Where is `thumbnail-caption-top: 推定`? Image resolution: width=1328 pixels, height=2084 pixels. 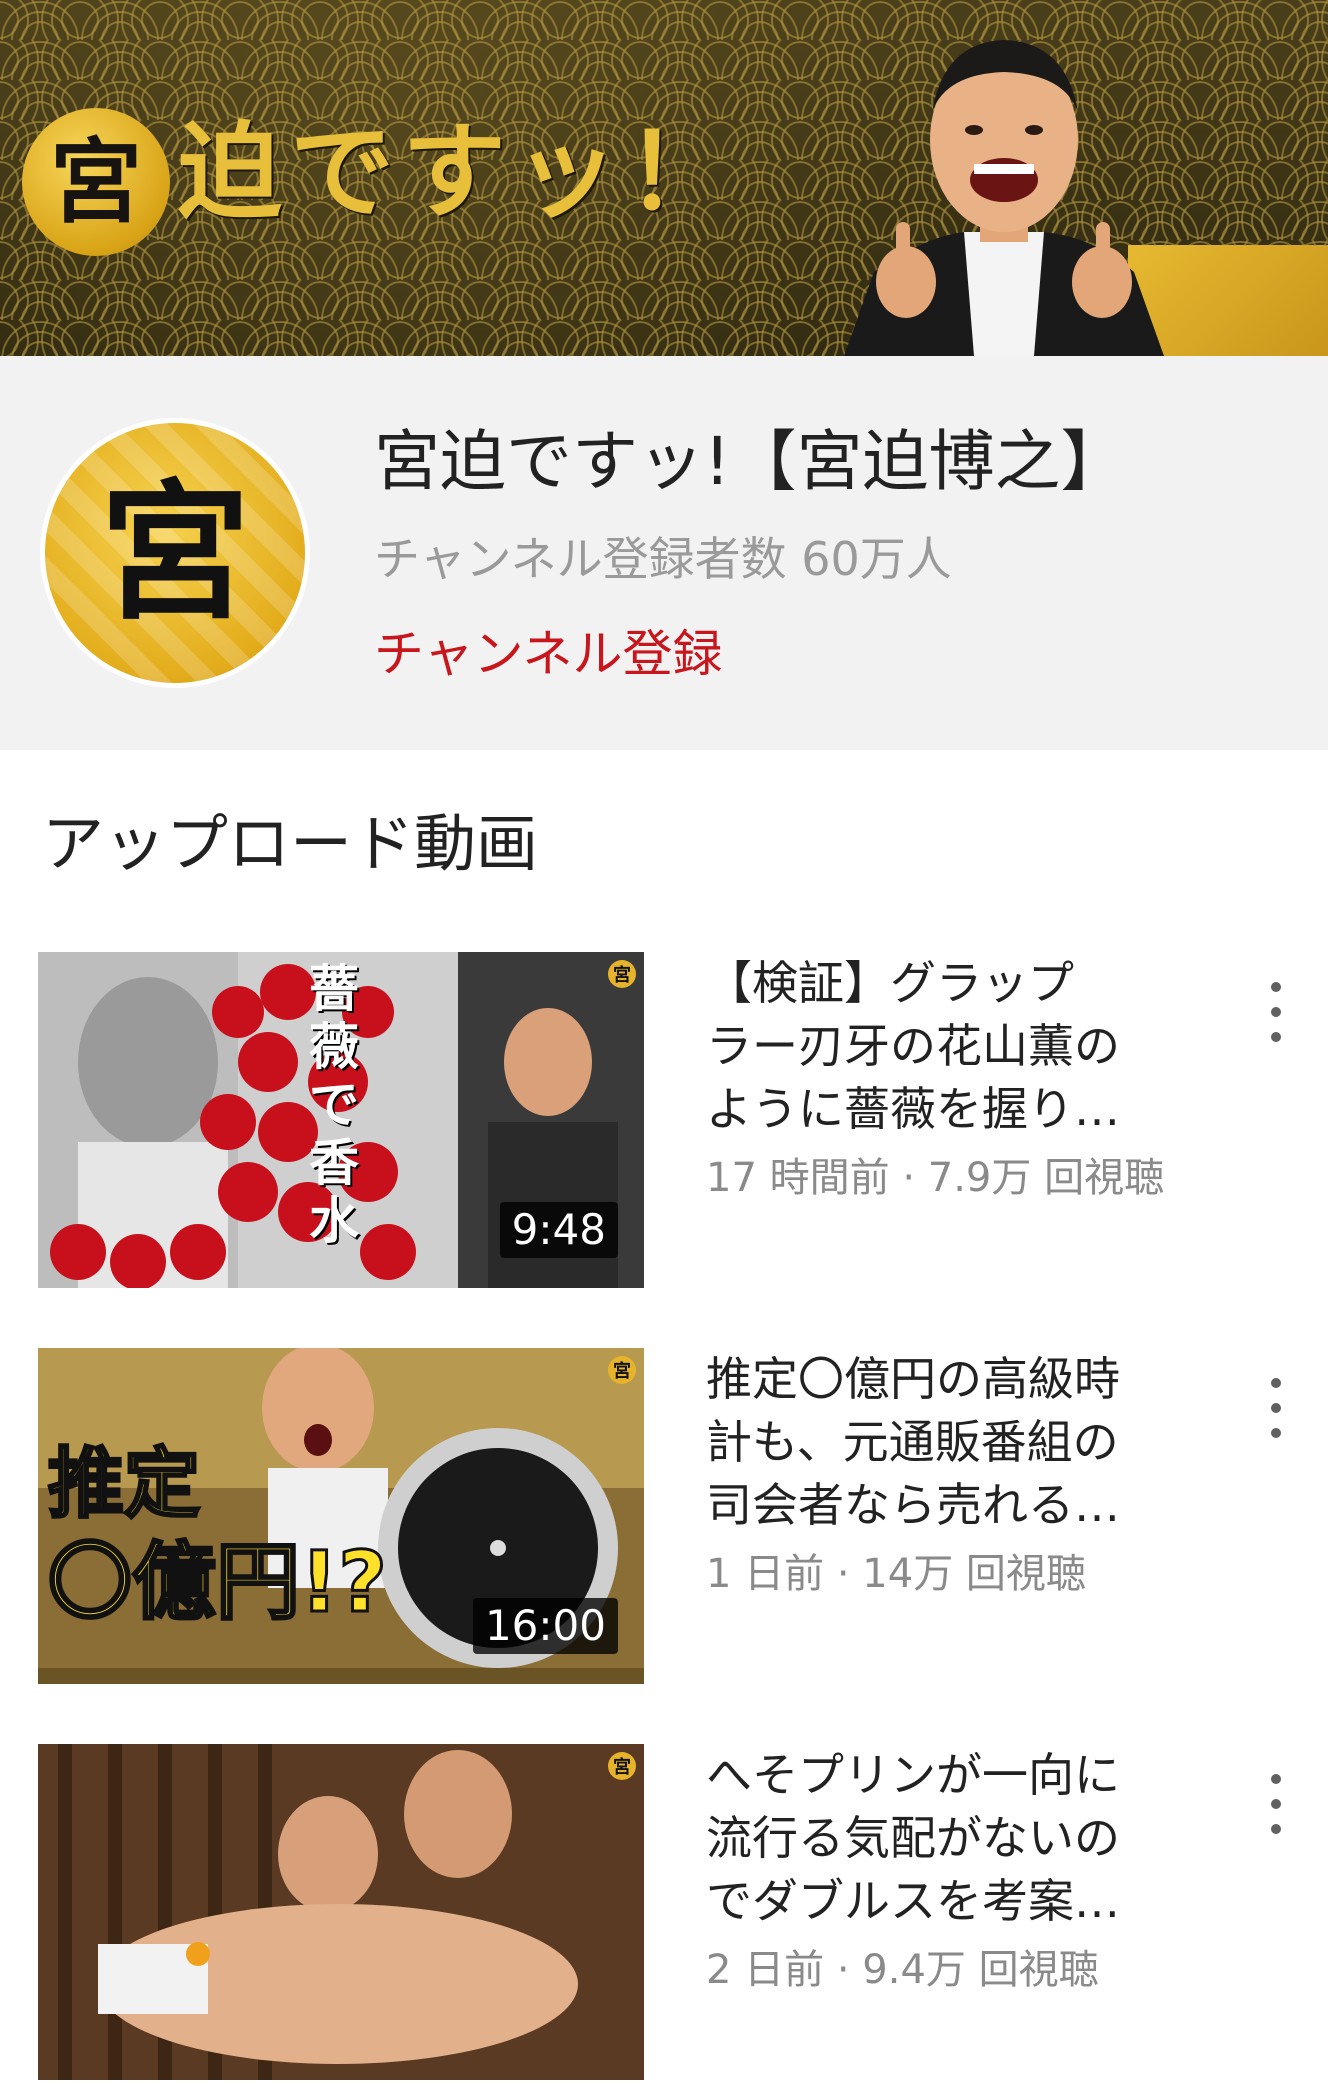
thumbnail-caption-top: 推定 is located at coordinates (124, 1483).